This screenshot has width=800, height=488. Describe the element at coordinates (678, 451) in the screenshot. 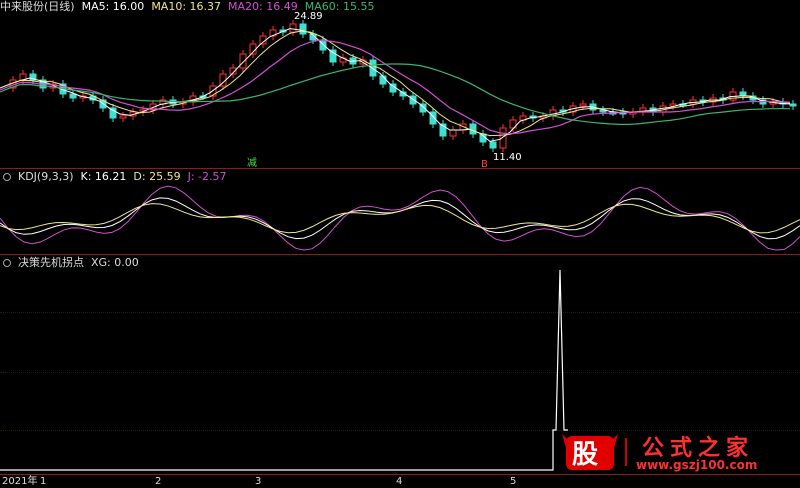

I see `site-logo: 股 公式之家 www.gszj100.com` at that location.